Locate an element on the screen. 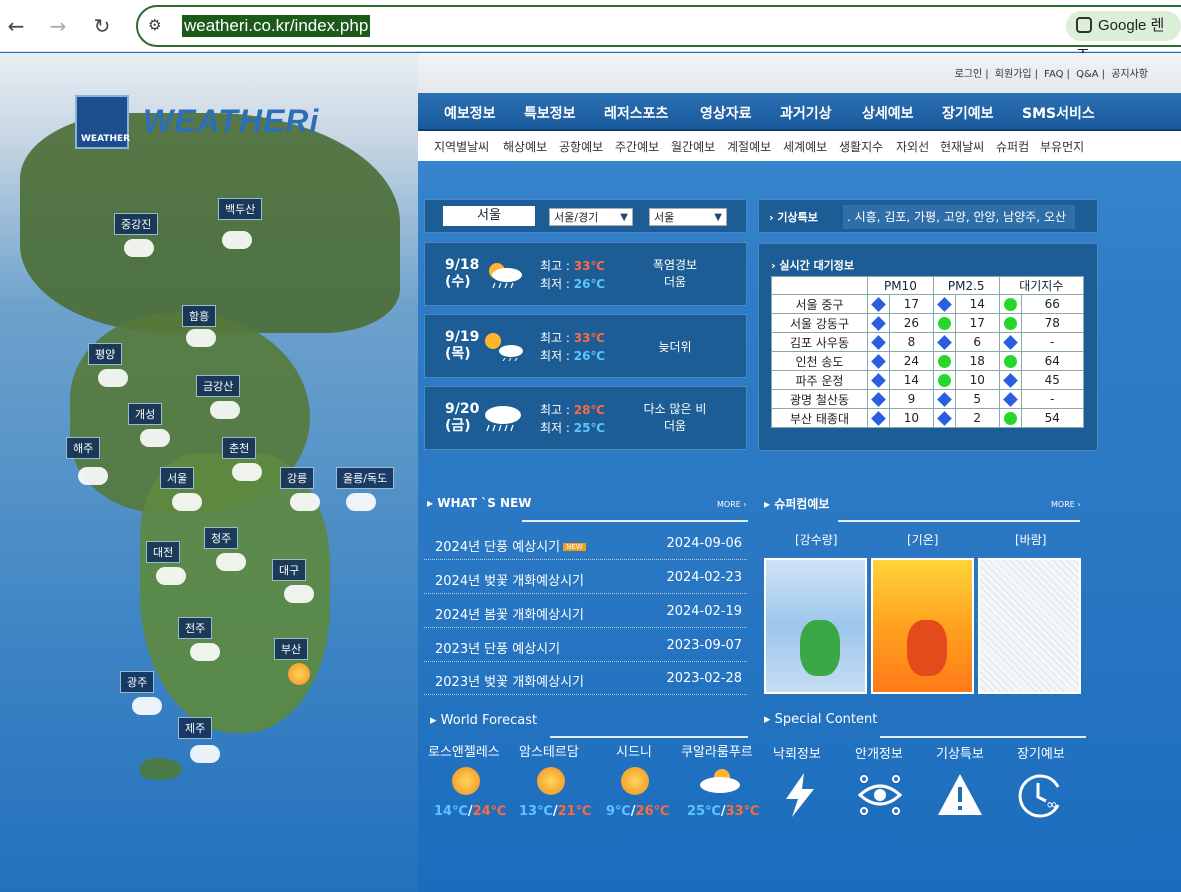 This screenshot has width=1181, height=892. back-arrow-icon: ← is located at coordinates (16, 26).